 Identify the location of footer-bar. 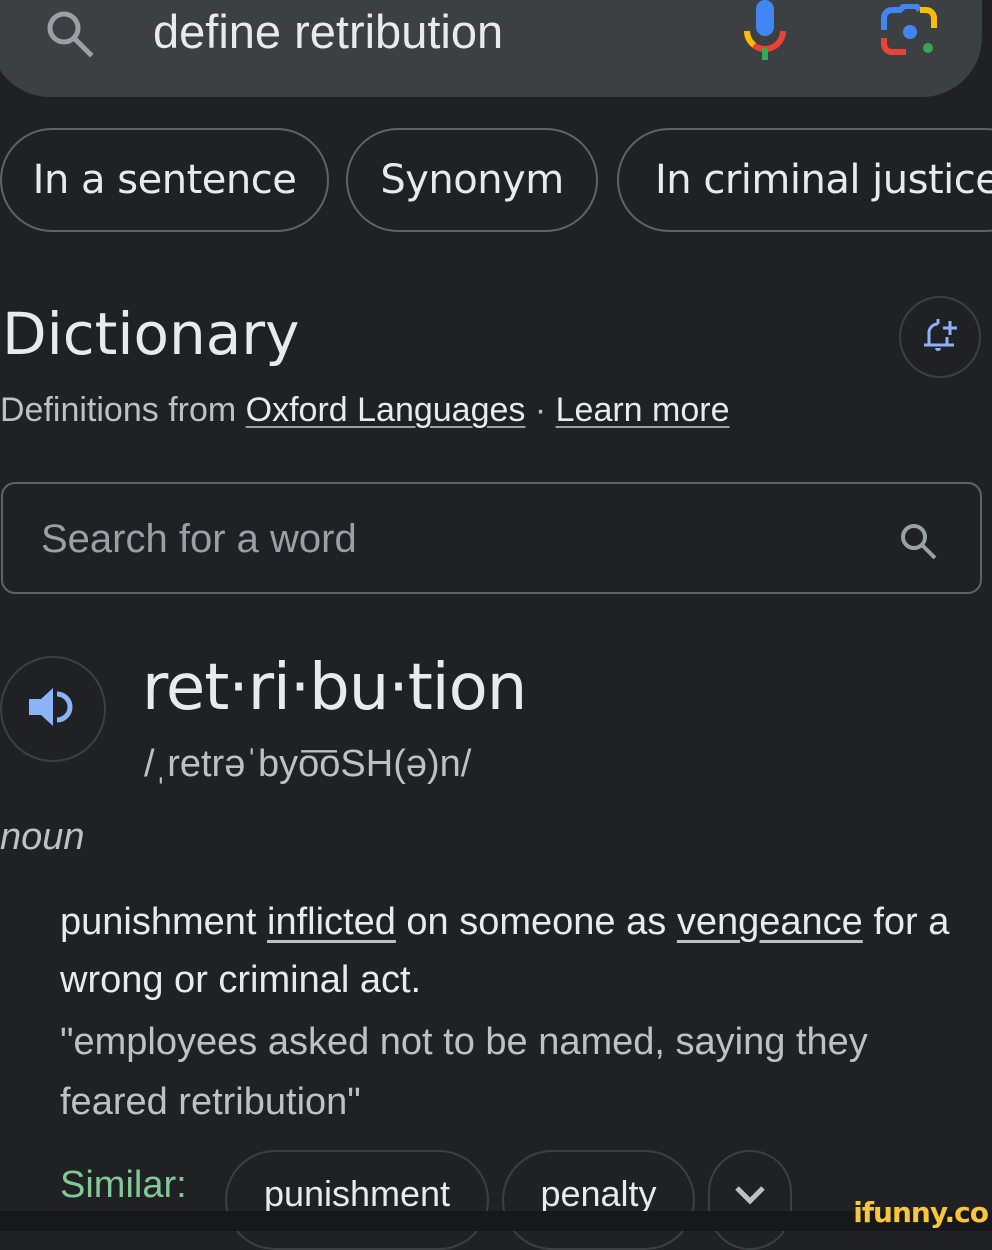
(496, 1221).